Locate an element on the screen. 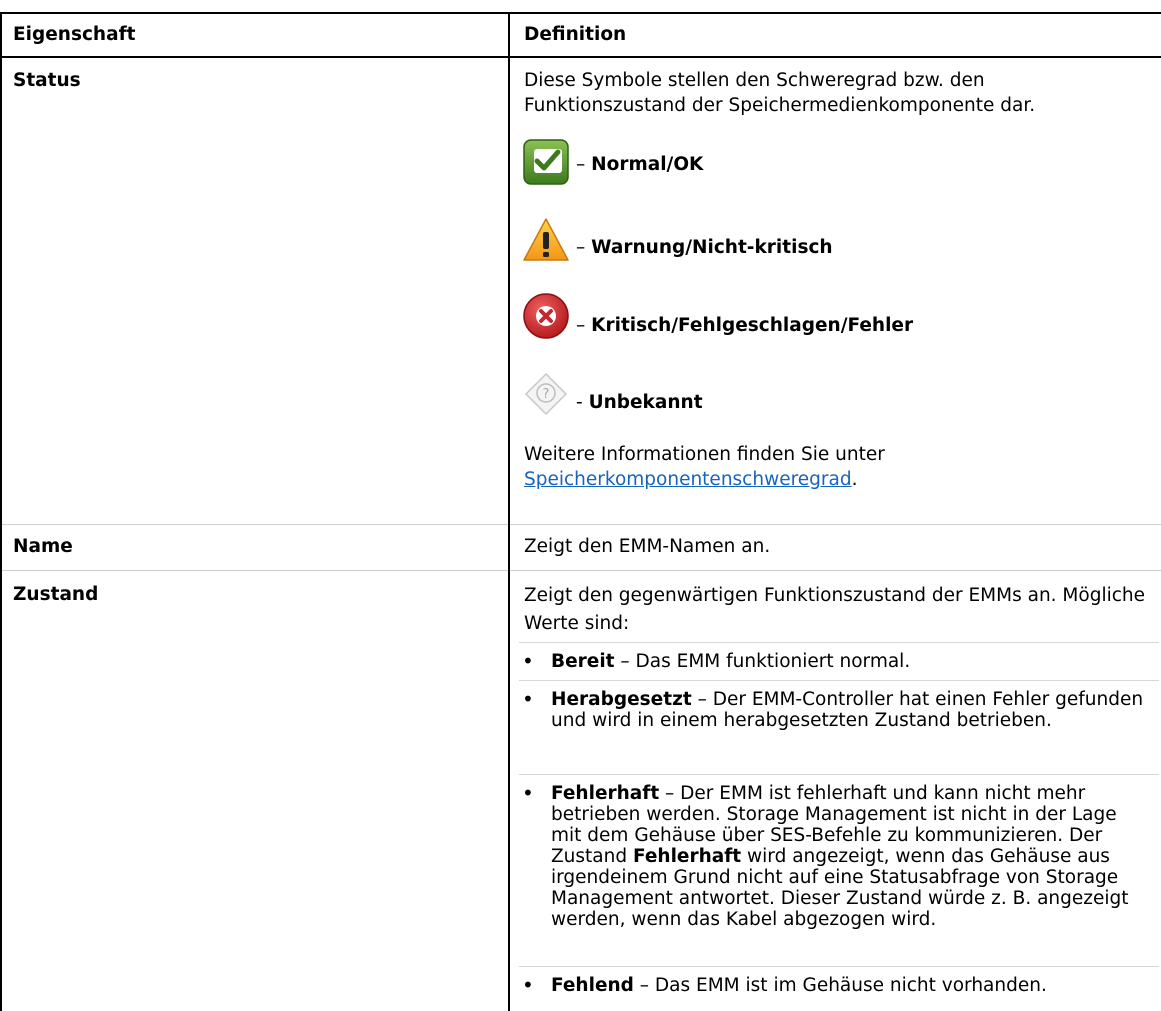 Image resolution: width=1161 pixels, height=1011 pixels. warning-icon is located at coordinates (546, 239).